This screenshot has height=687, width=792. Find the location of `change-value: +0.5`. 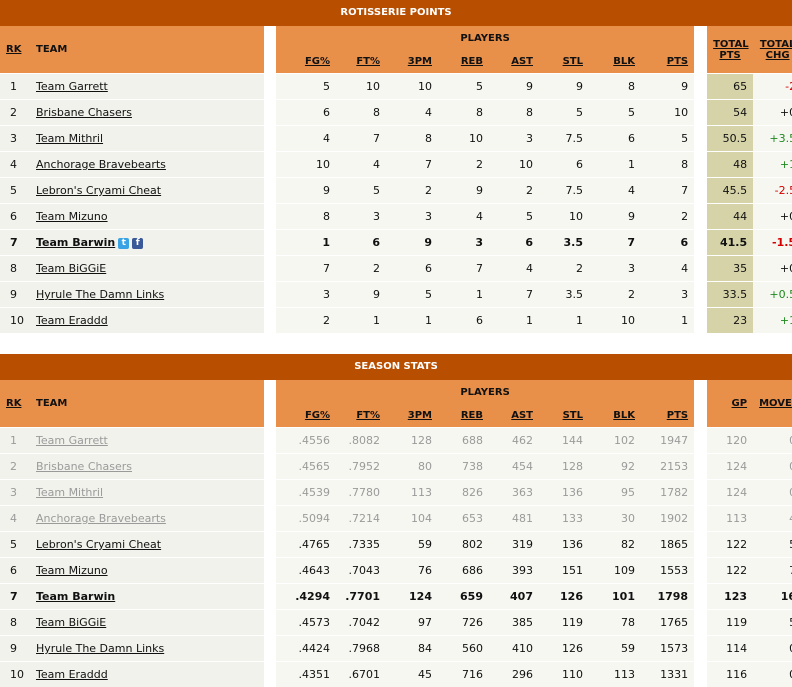

change-value: +0.5 is located at coordinates (780, 294).